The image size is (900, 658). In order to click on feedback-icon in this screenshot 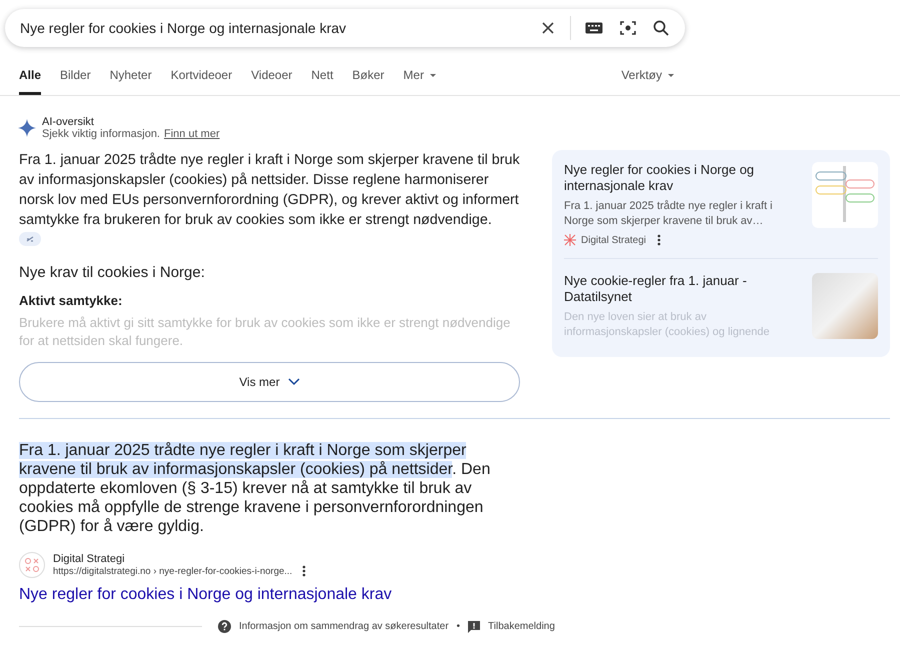, I will do `click(474, 626)`.